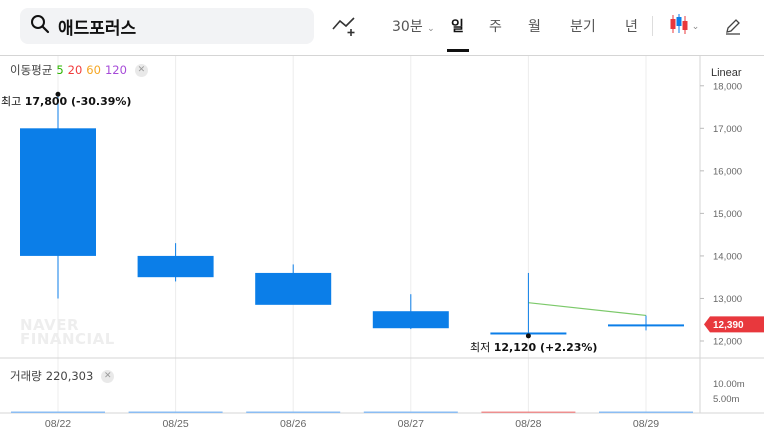  I want to click on volume-legend: 거래량 220,303 ✕, so click(62, 376).